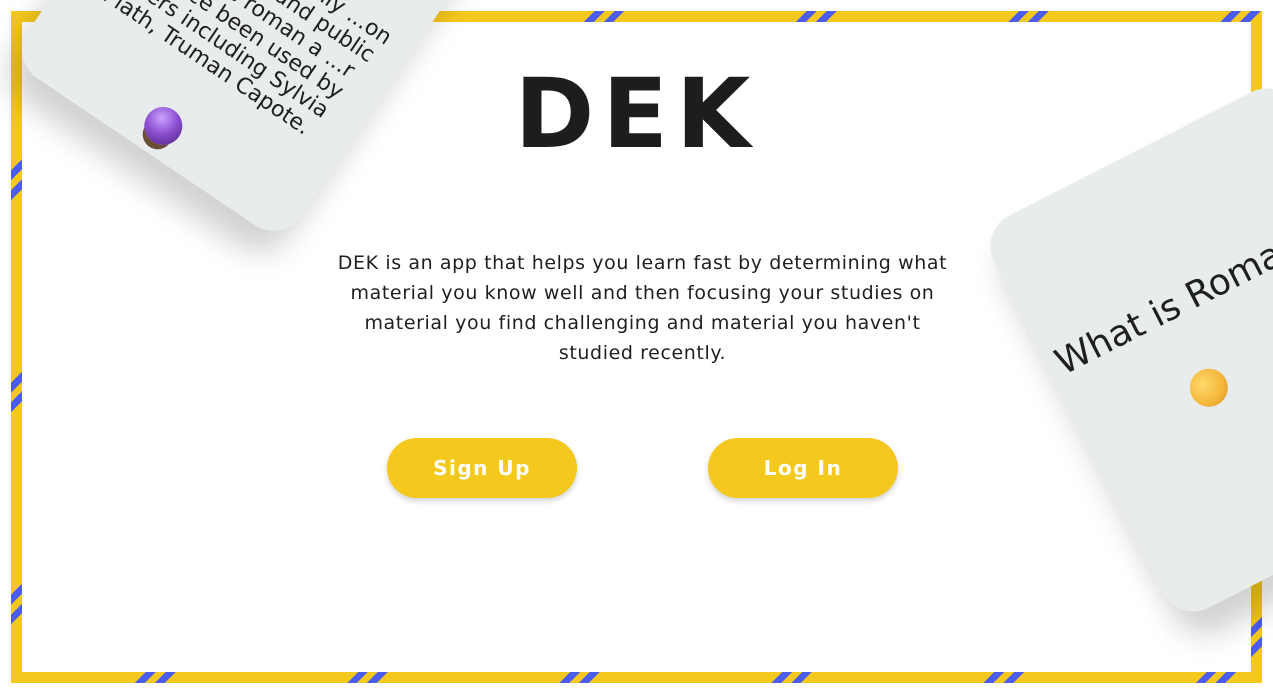 The width and height of the screenshot is (1273, 694). I want to click on app-title: DEK, so click(636, 114).